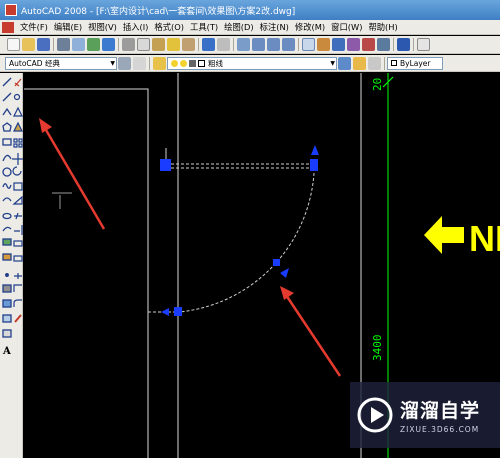  Describe the element at coordinates (18, 276) in the screenshot. I see `join-icon` at that location.